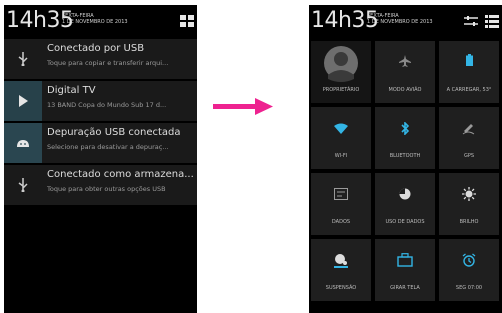  I want to click on user-icon, so click(341, 64).